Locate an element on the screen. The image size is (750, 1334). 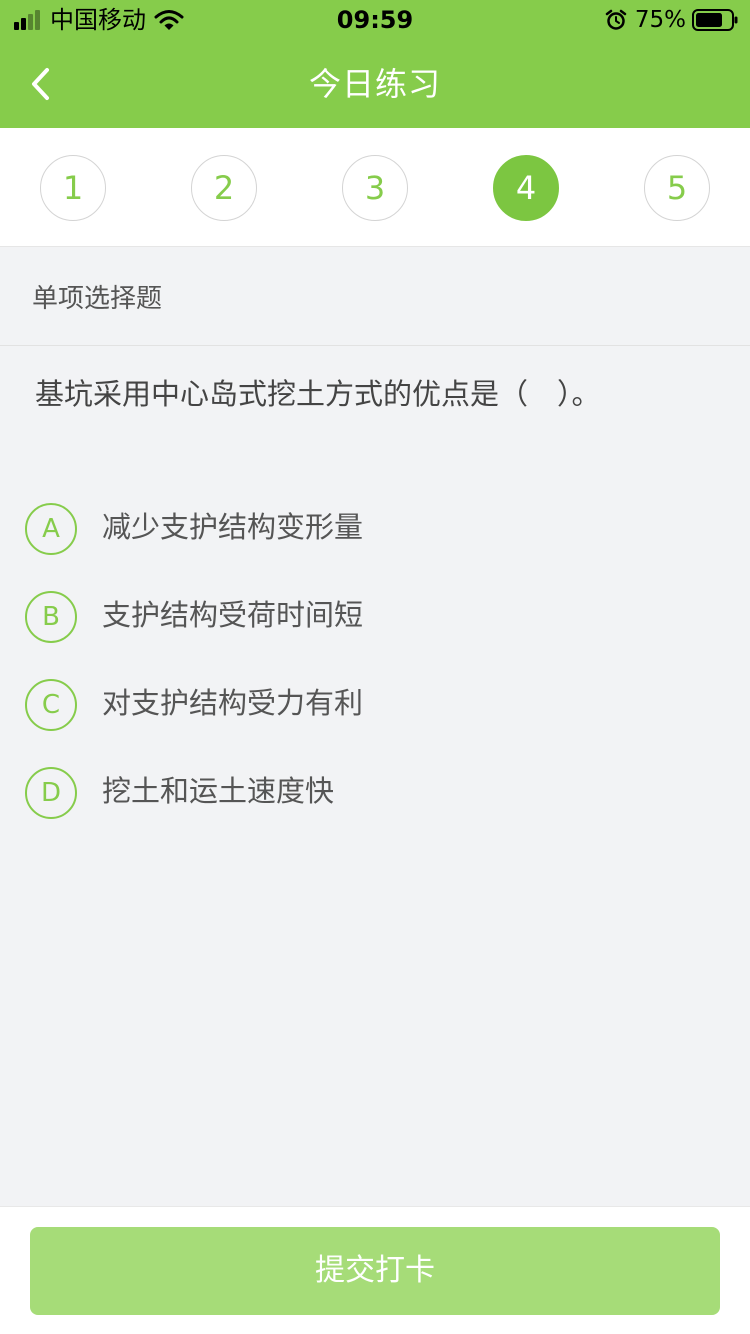
option-text-d: 挖土和运土速度快 is located at coordinates (218, 791).